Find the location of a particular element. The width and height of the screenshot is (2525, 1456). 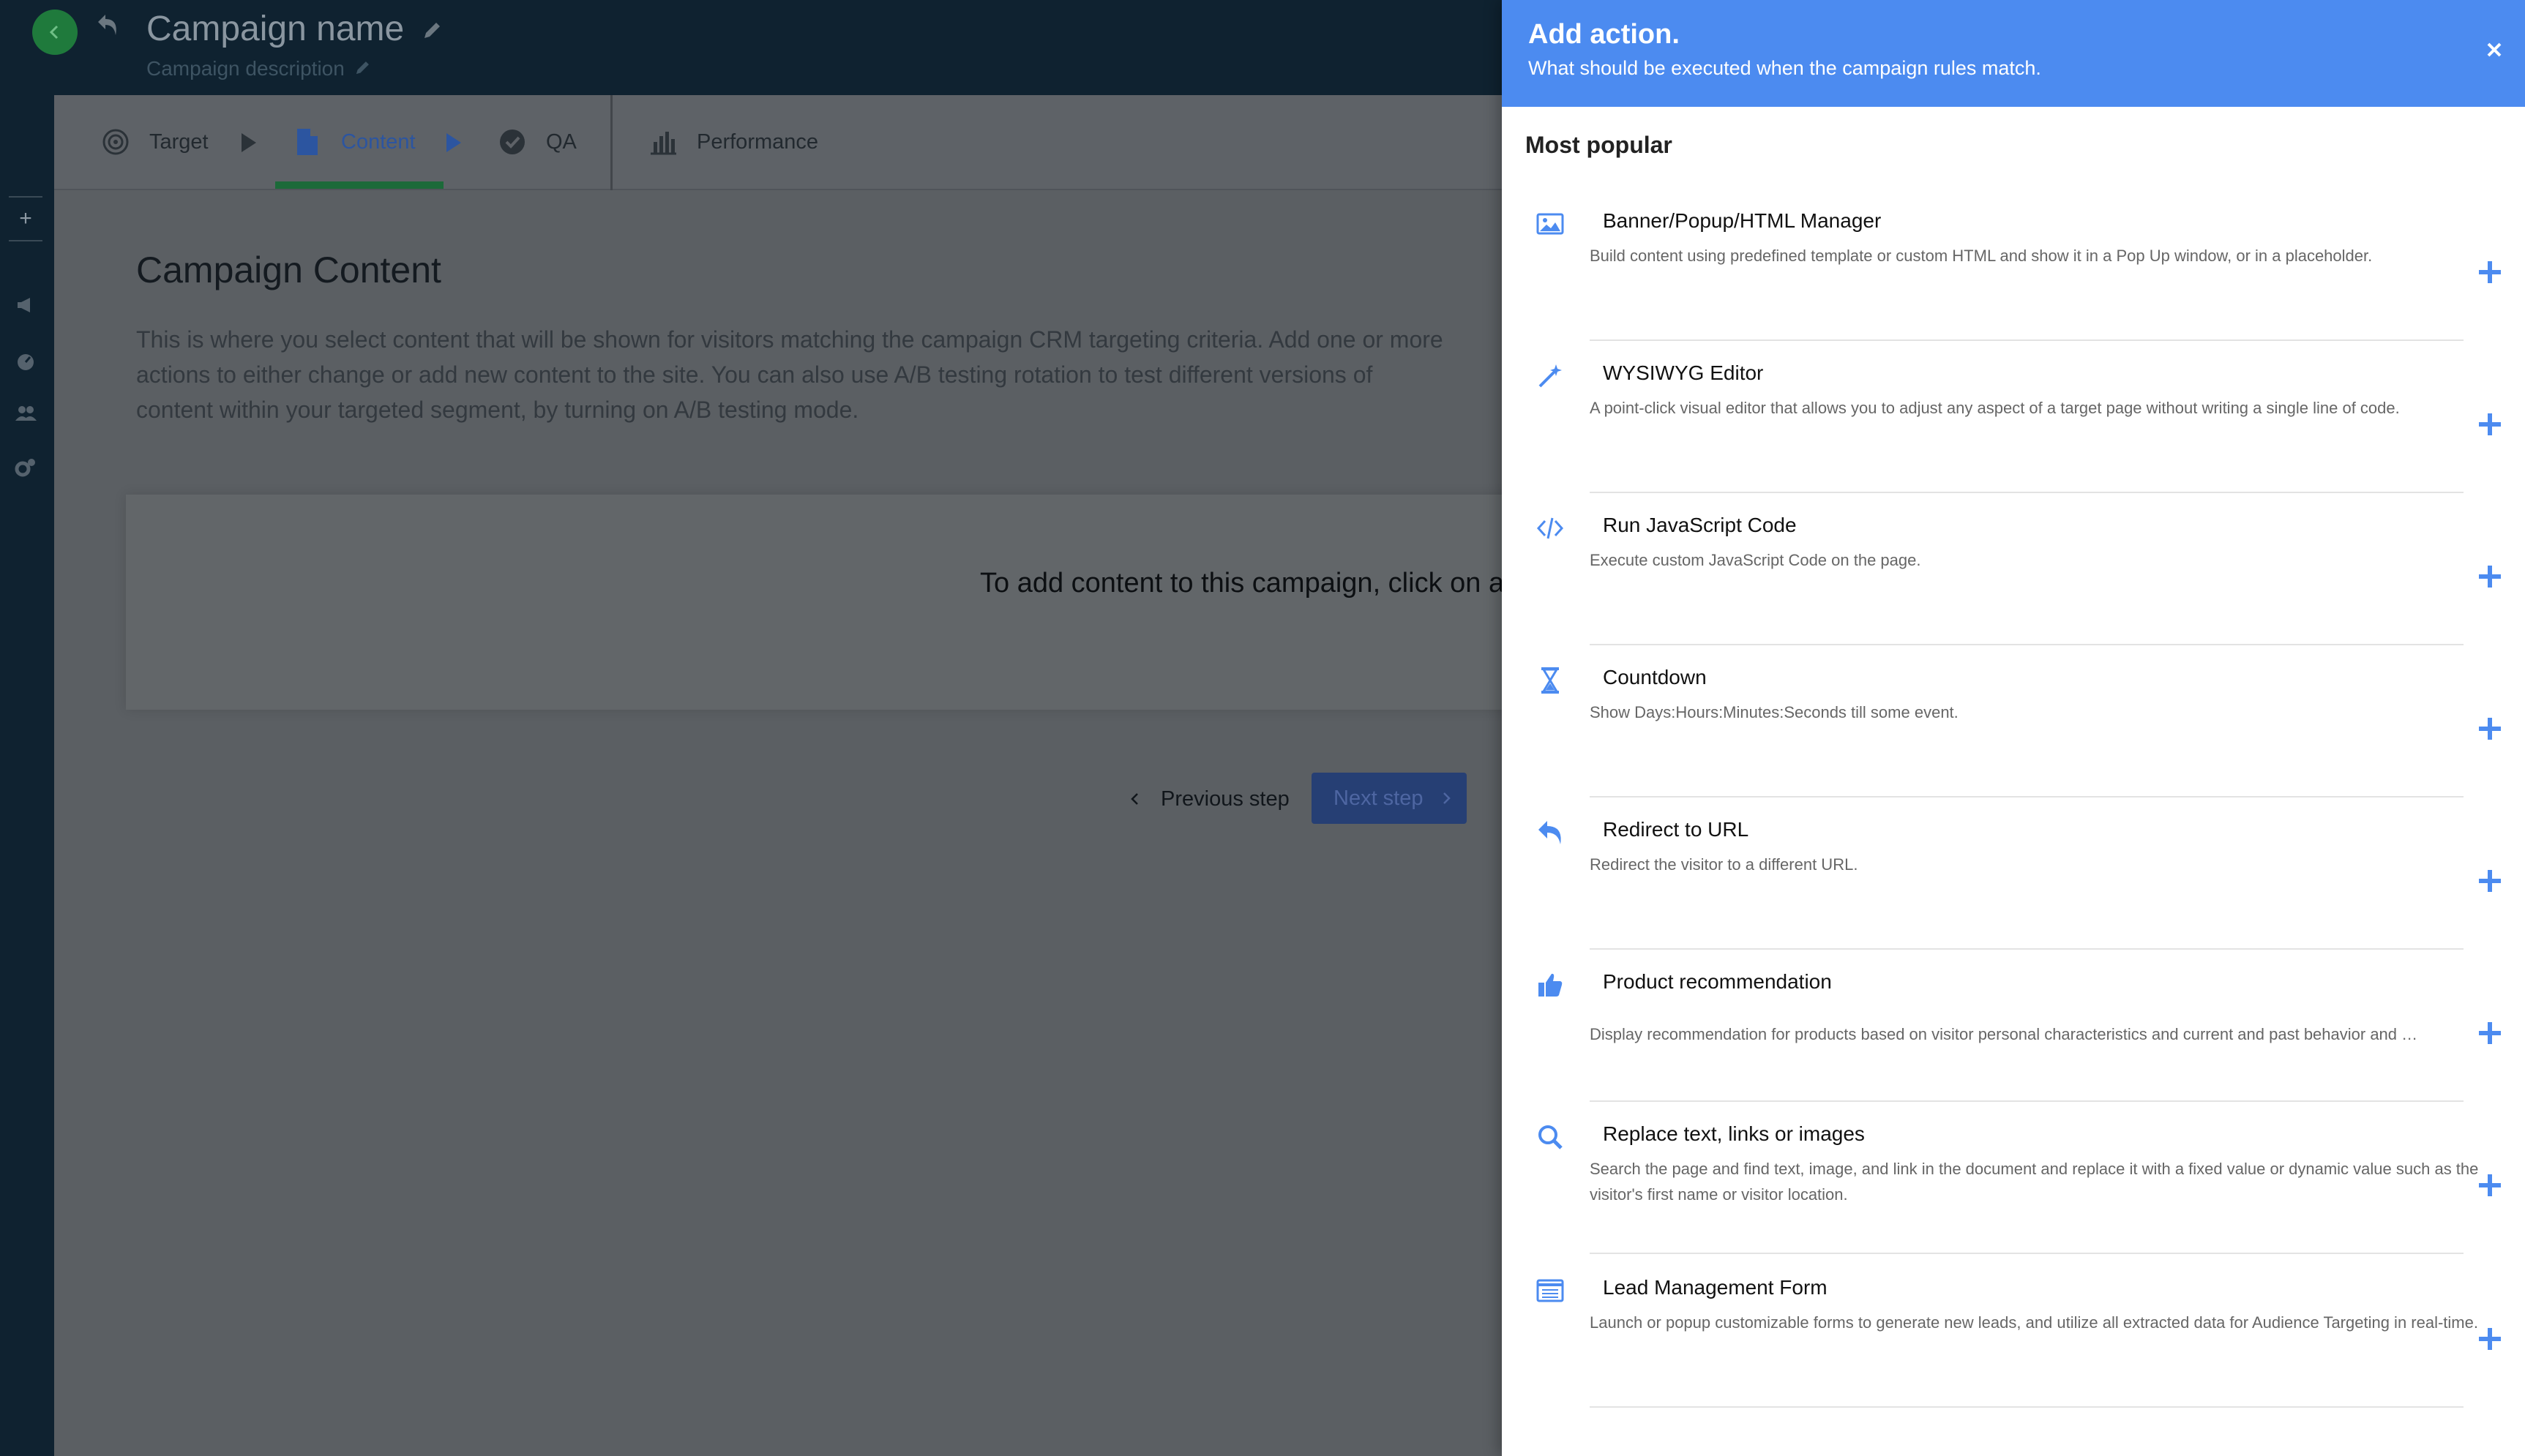

tab-performance: Performance is located at coordinates (733, 142).